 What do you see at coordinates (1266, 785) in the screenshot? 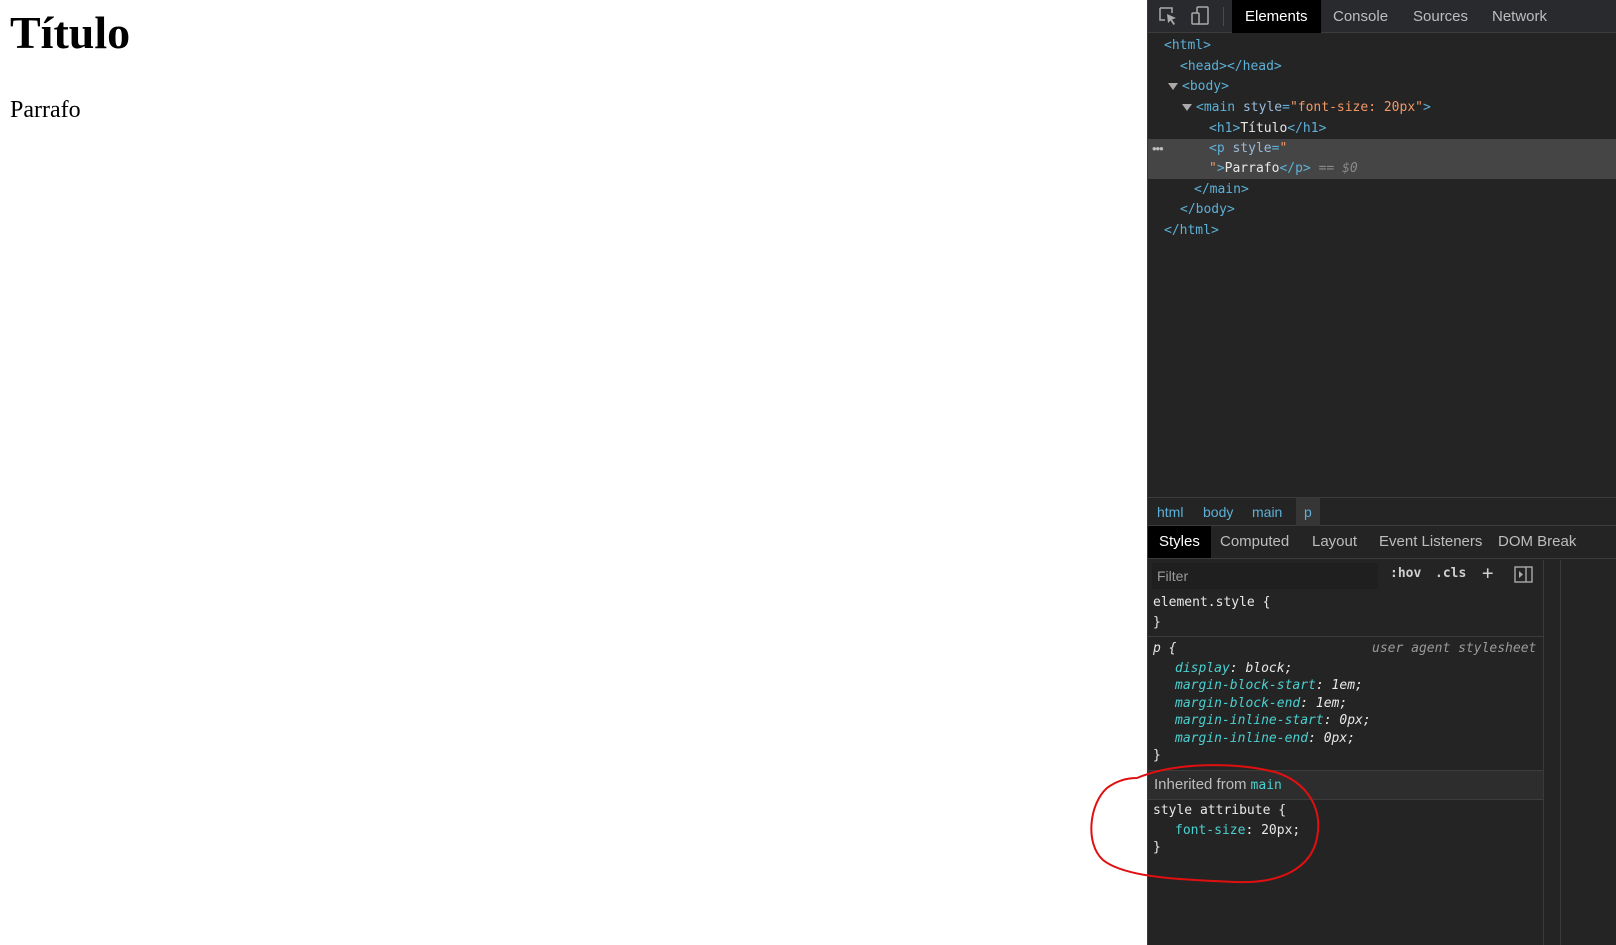
I see `inherited-source-link: main` at bounding box center [1266, 785].